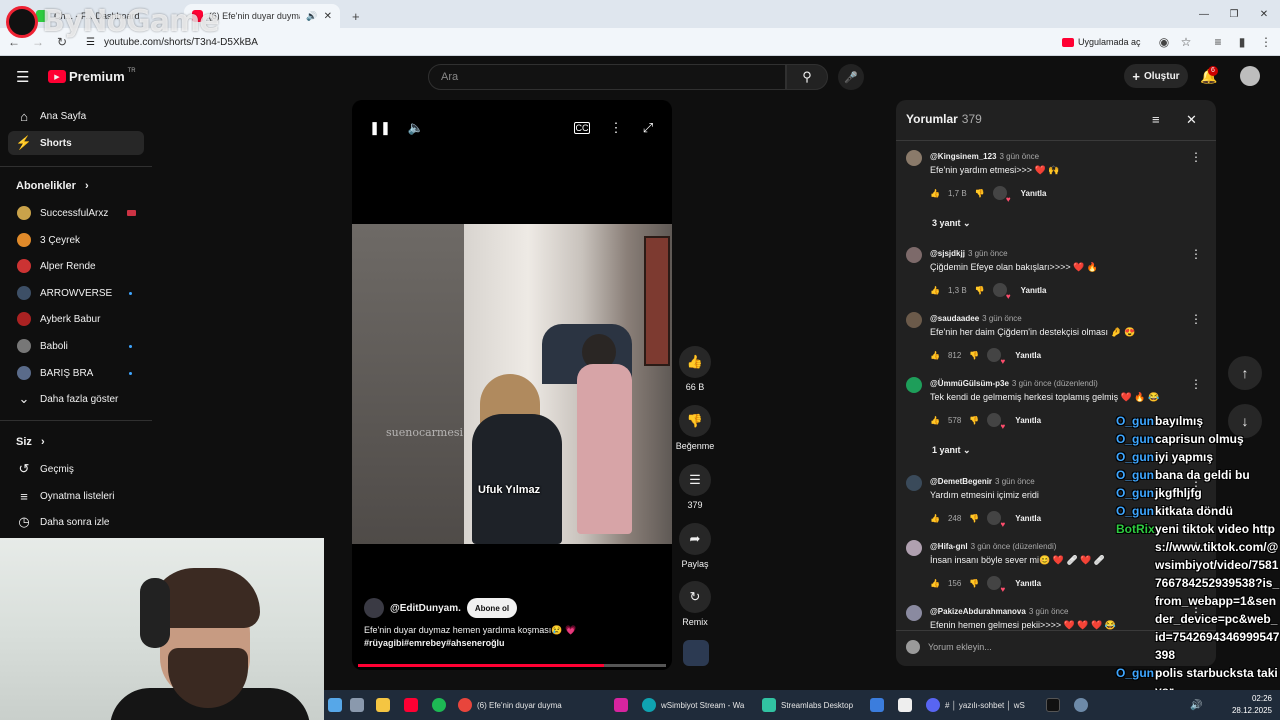 This screenshot has width=1280, height=720. Describe the element at coordinates (993, 546) in the screenshot. I see `comment-author: @Hifa-gnl 3 gün önce (düzenlendi)` at that location.